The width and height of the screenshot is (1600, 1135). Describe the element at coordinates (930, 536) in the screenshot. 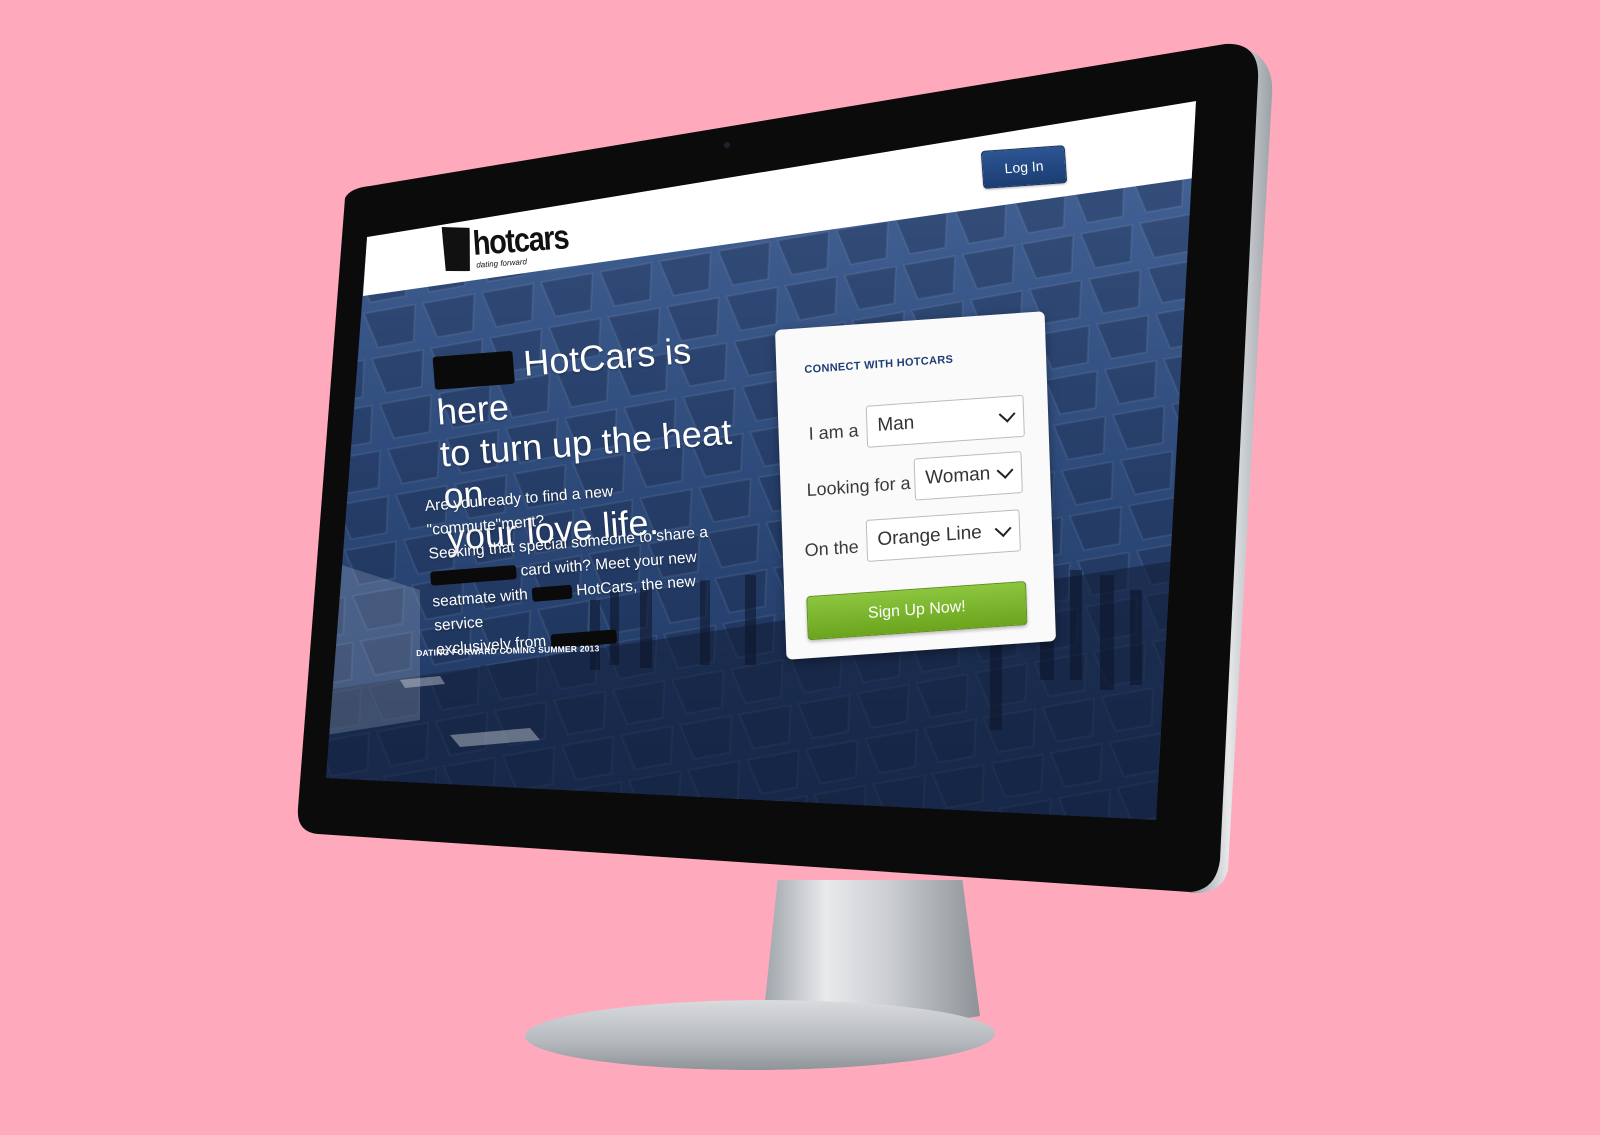

I see `metro-line-select-value: Orange Line` at that location.